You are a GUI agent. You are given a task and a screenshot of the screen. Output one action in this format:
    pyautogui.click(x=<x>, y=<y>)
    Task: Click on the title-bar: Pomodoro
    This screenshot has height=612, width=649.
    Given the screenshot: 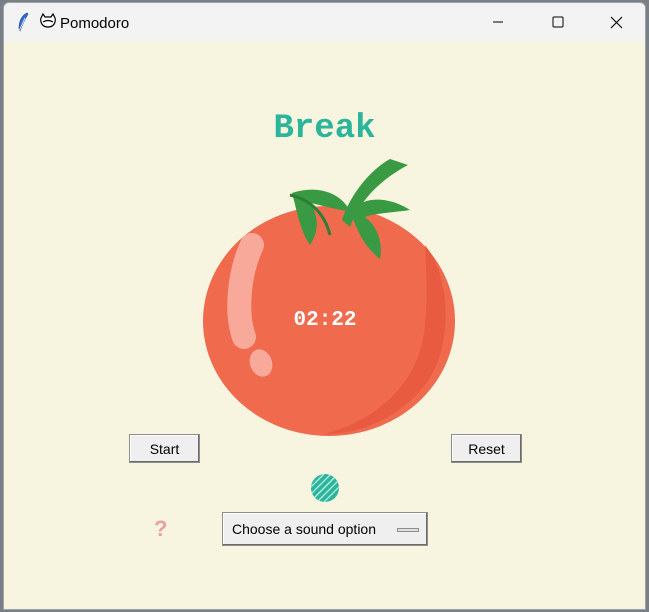 What is the action you would take?
    pyautogui.click(x=324, y=22)
    